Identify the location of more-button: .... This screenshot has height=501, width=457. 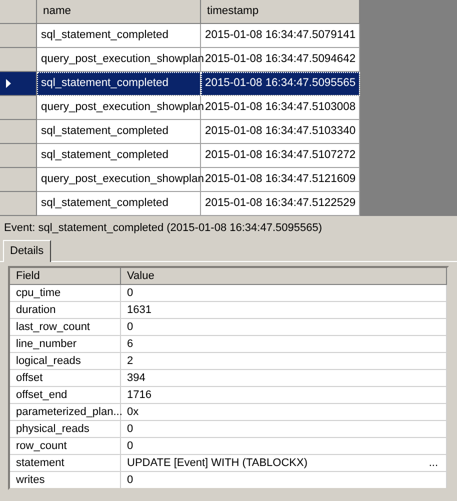
(433, 463).